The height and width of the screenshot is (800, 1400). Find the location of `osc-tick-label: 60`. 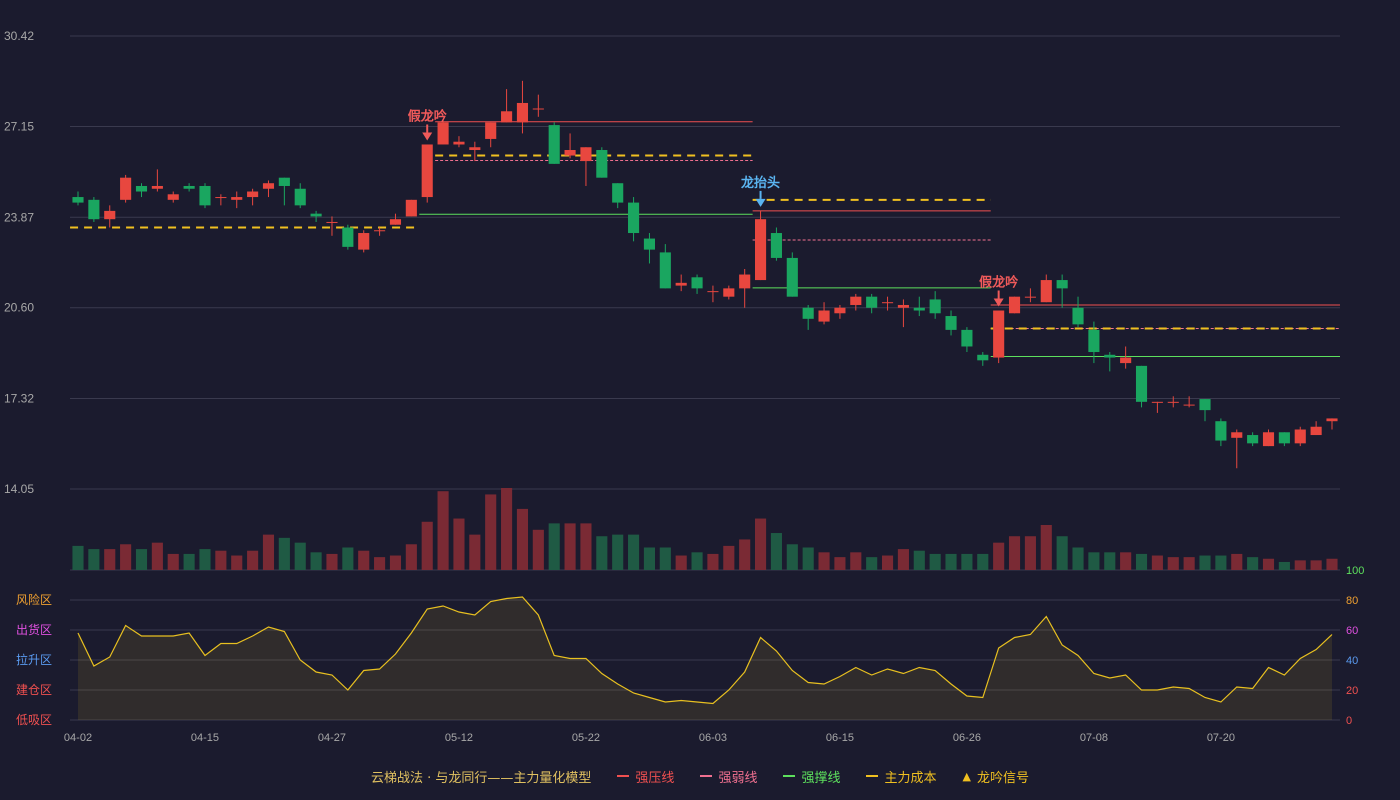

osc-tick-label: 60 is located at coordinates (1352, 631).